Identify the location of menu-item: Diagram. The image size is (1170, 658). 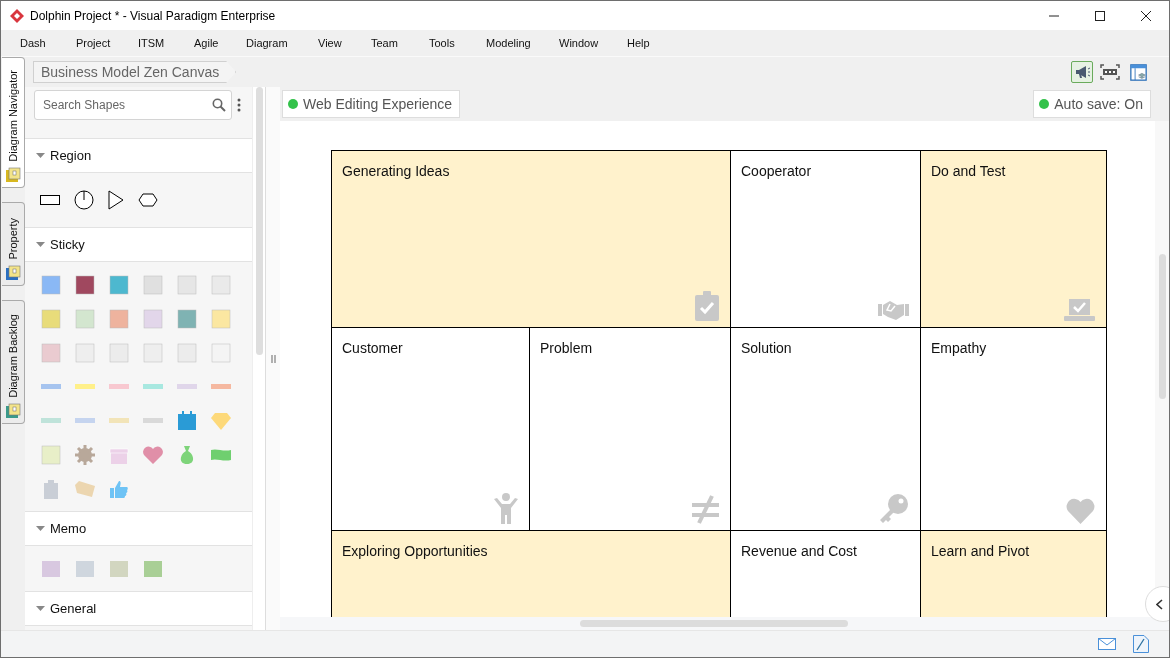
(282, 43).